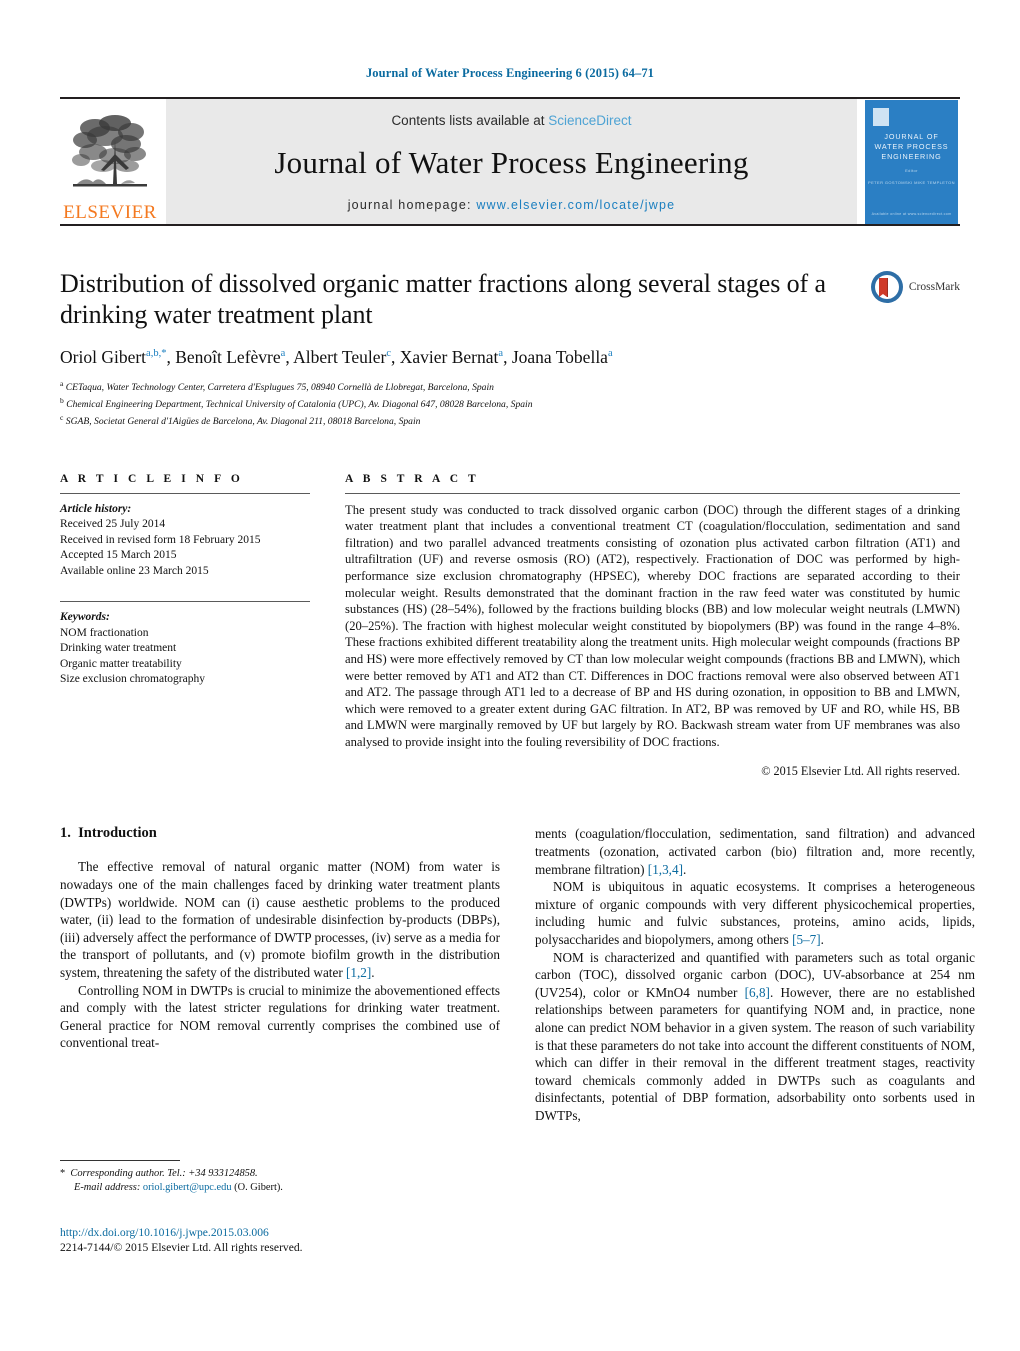 The image size is (1020, 1351). Describe the element at coordinates (560, 357) in the screenshot. I see `author-name: Joana Tobella` at that location.